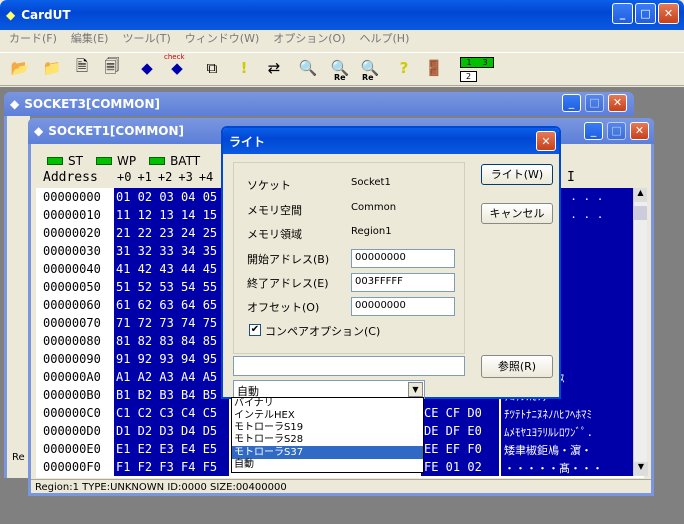  What do you see at coordinates (166, 377) in the screenshot?
I see `row-hex: A1 A2 A3 A4 A5` at bounding box center [166, 377].